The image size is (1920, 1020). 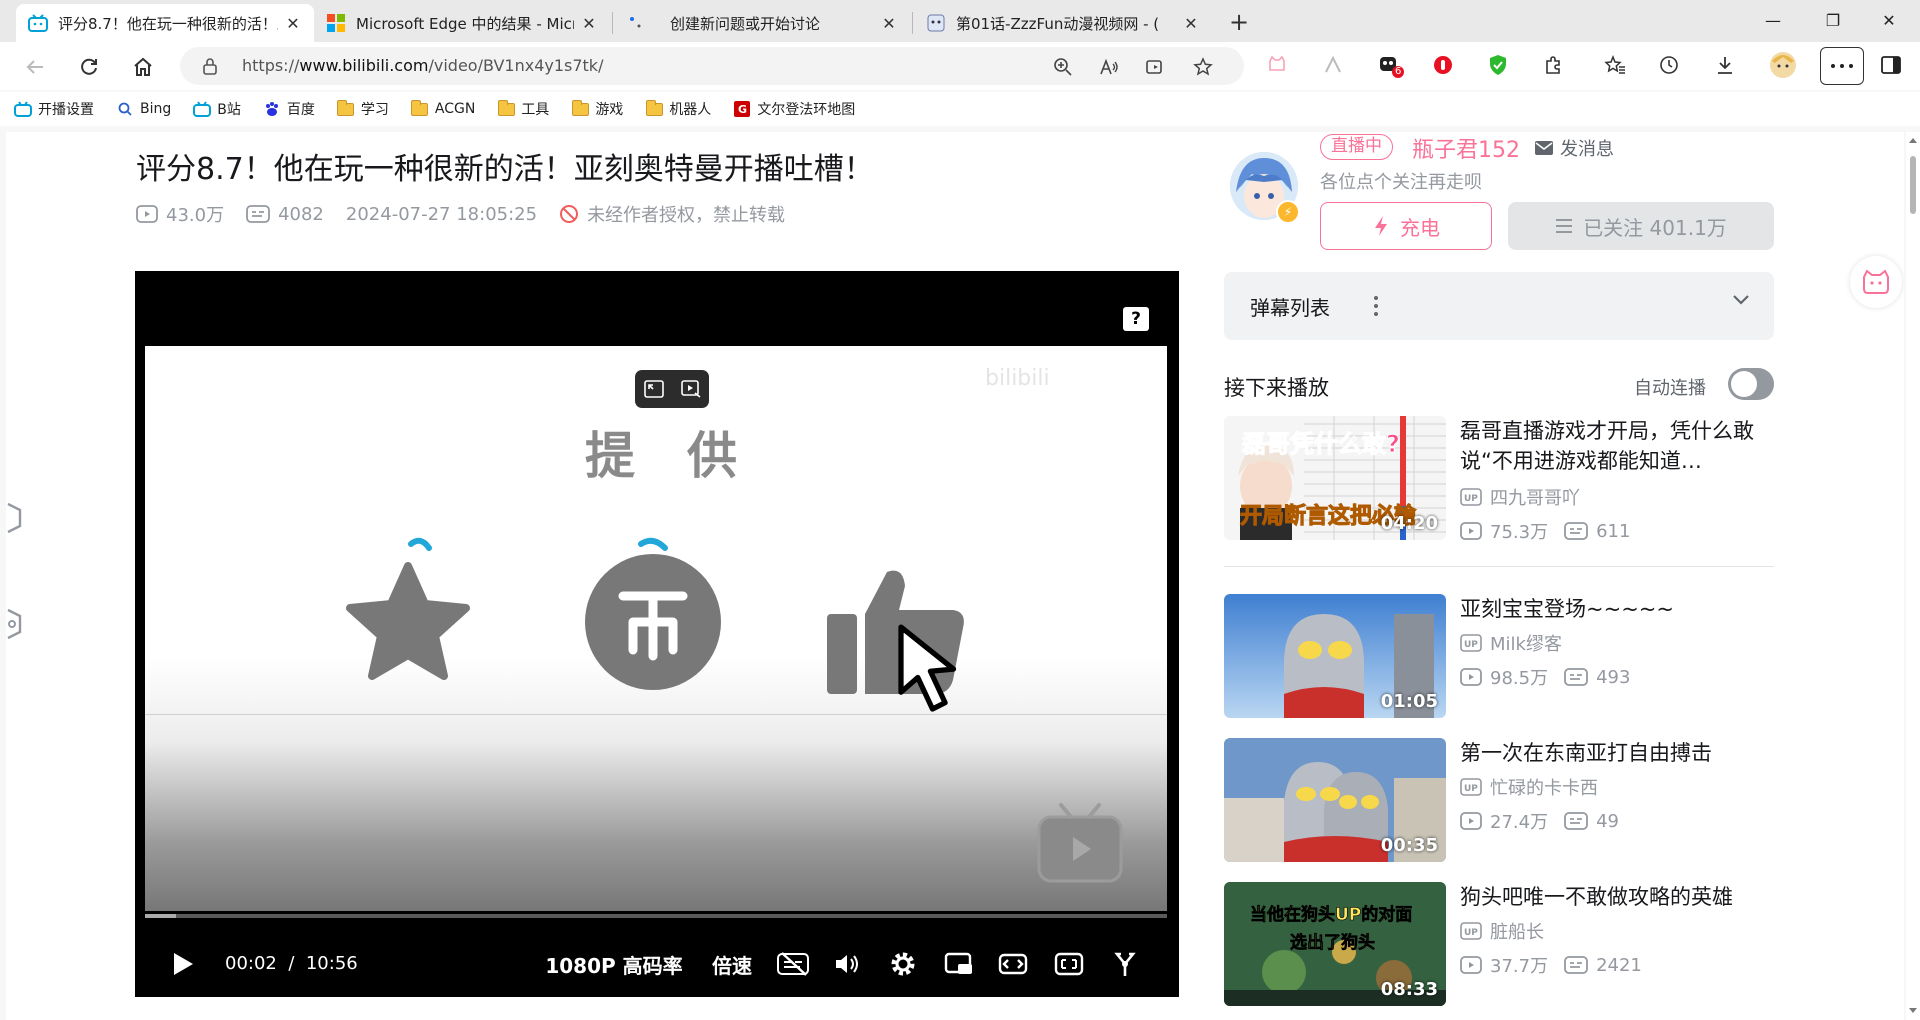 What do you see at coordinates (1741, 300) in the screenshot?
I see `chevron-down-icon` at bounding box center [1741, 300].